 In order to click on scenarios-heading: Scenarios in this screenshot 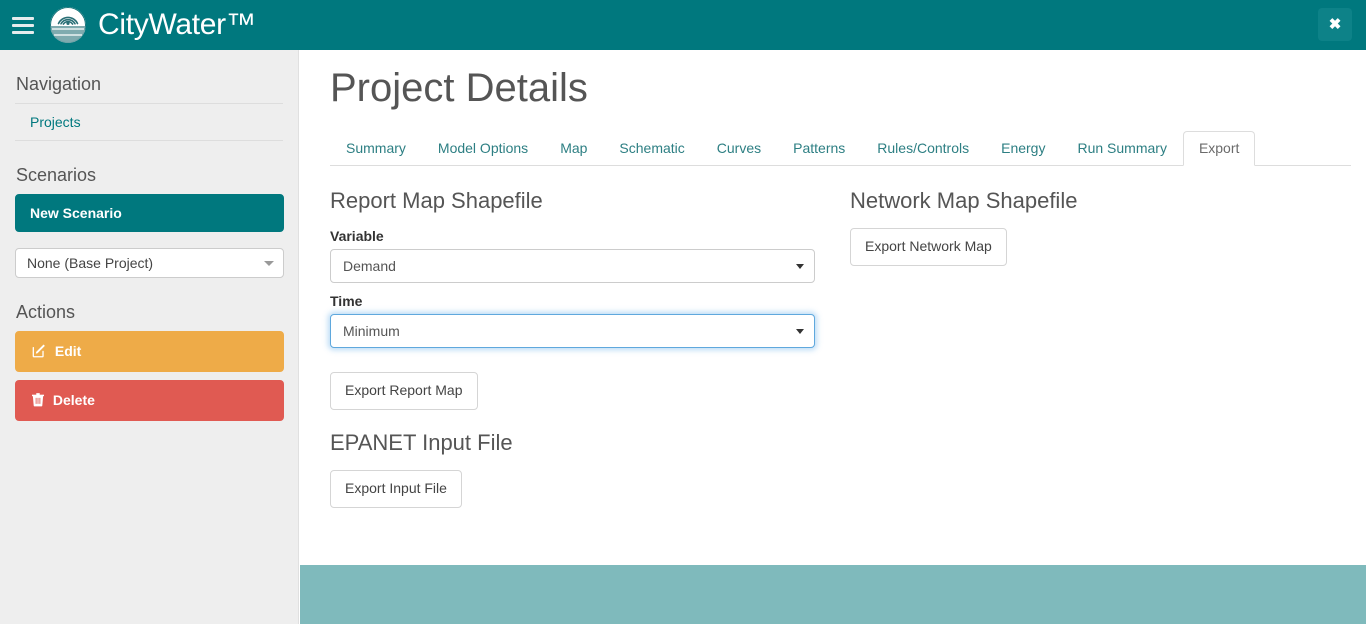, I will do `click(56, 175)`.